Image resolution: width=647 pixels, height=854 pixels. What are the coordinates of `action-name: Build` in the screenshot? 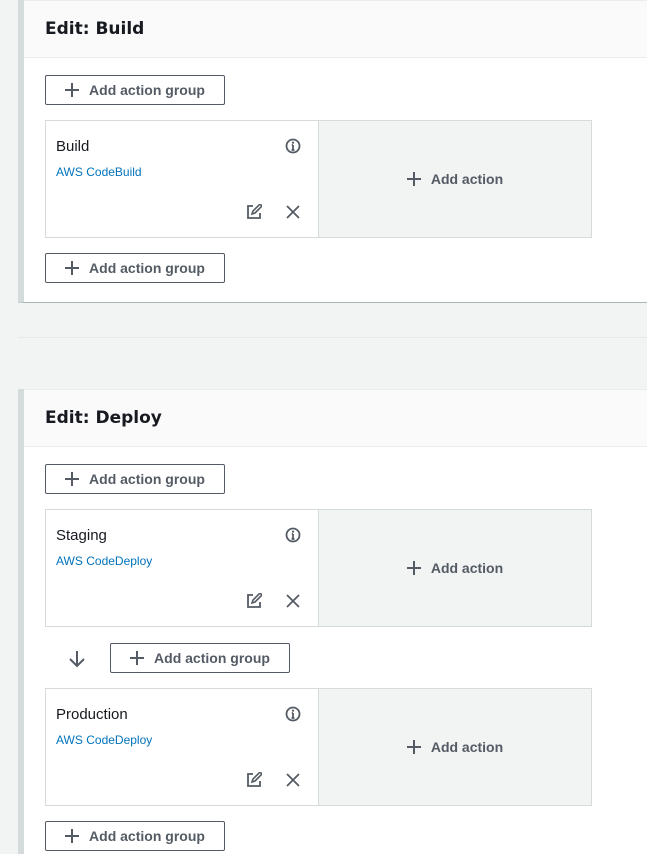 It's located at (73, 146).